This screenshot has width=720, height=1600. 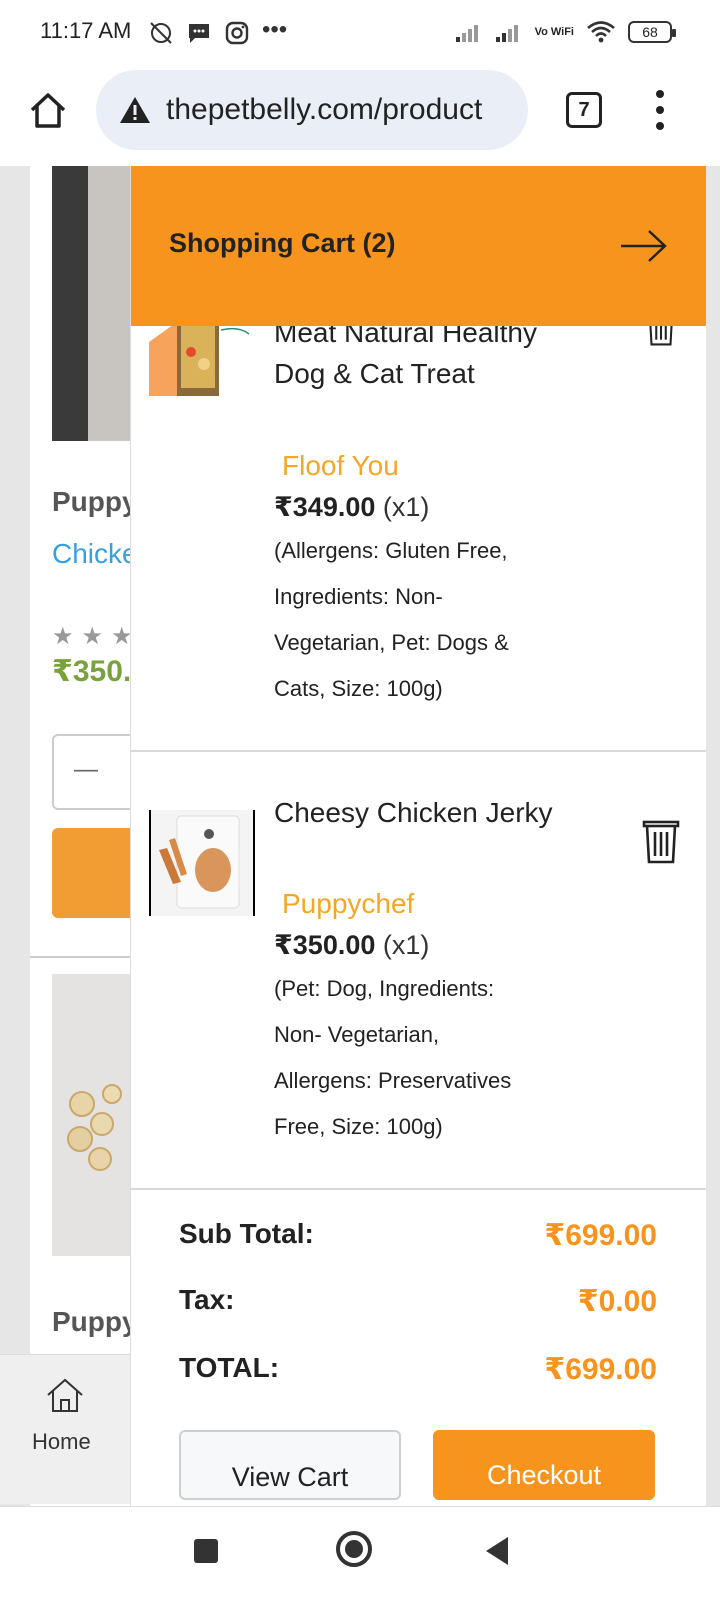 I want to click on instagram-icon, so click(x=237, y=33).